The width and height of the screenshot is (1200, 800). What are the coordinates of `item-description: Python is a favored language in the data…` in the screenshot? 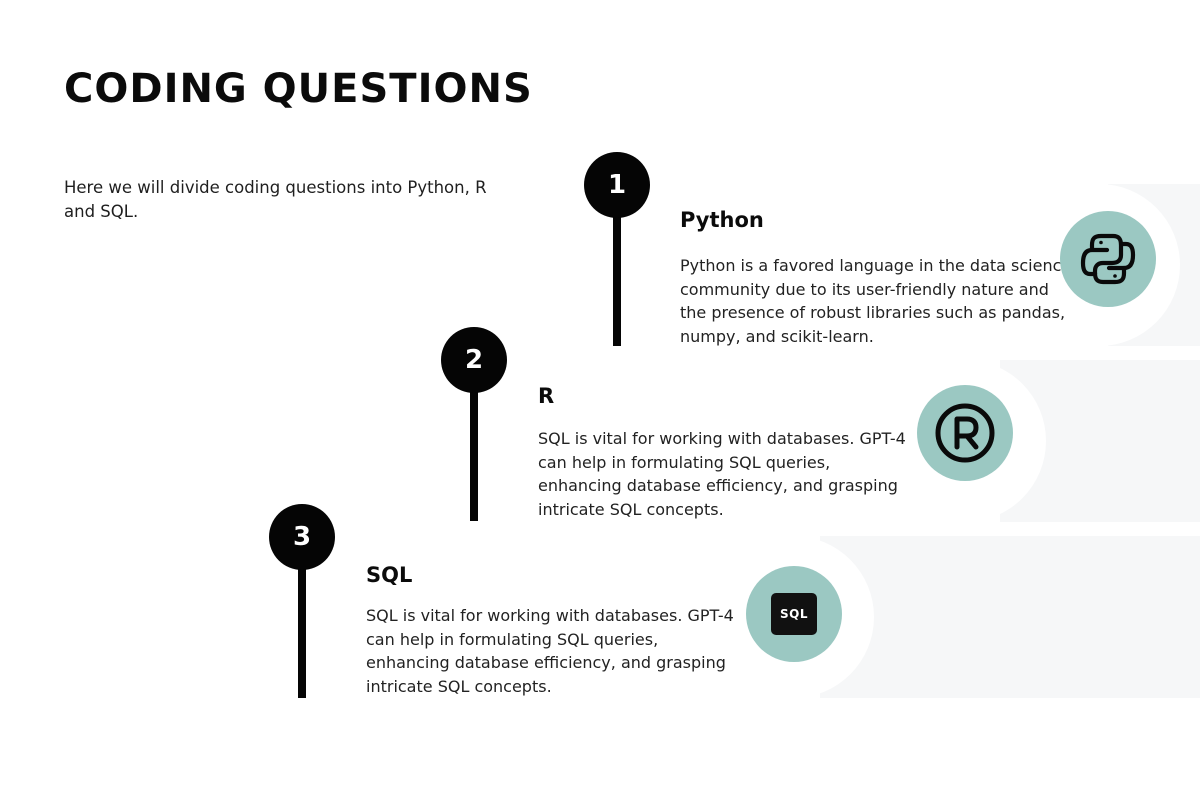 It's located at (876, 301).